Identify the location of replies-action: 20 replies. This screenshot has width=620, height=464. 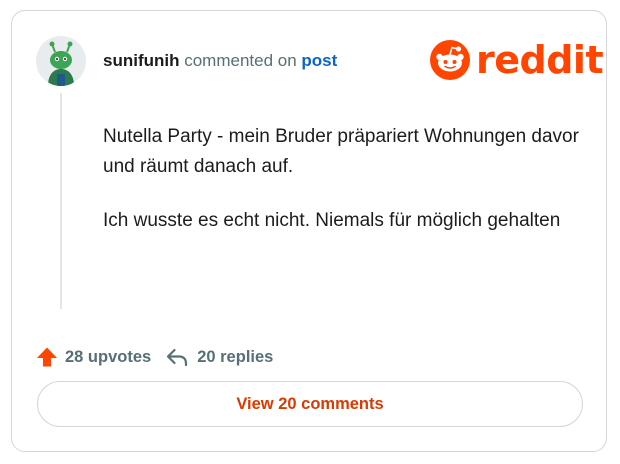
(219, 357).